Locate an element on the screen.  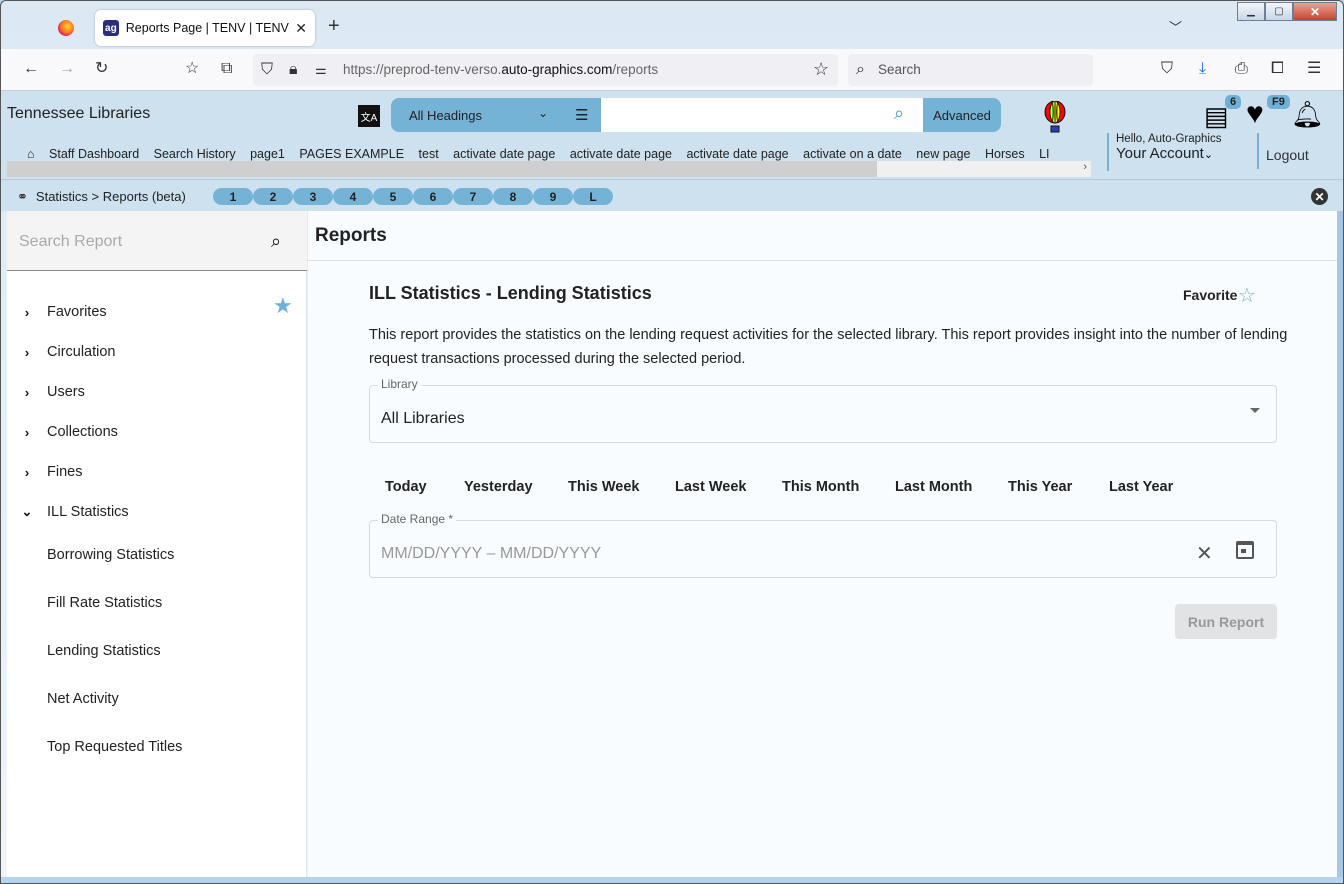
report-search-input is located at coordinates (139, 242).